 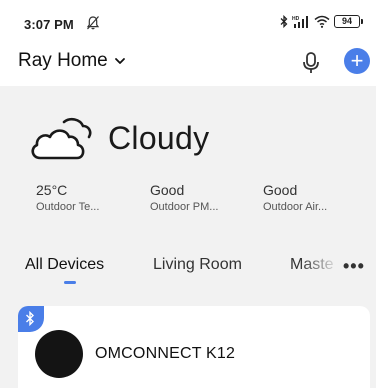 I want to click on more-tabs-button: •••, so click(x=354, y=266).